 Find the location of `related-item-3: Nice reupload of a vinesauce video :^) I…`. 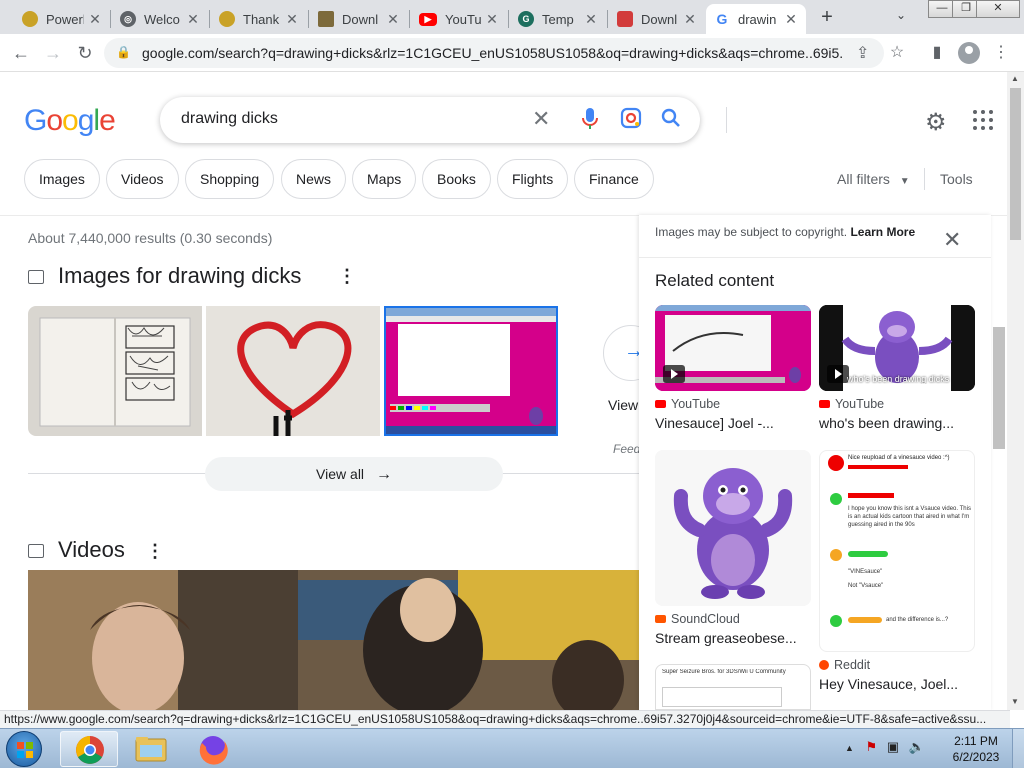

related-item-3: Nice reupload of a vinesauce video :^) I… is located at coordinates (897, 571).